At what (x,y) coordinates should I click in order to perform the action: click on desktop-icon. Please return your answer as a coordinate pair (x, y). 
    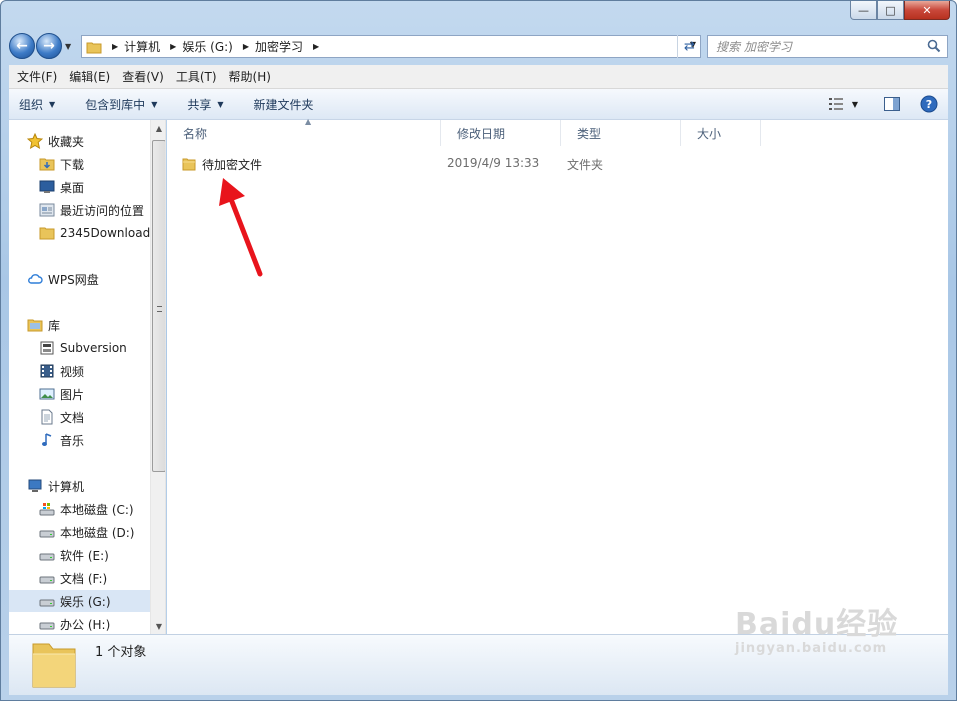
    Looking at the image, I should click on (47, 186).